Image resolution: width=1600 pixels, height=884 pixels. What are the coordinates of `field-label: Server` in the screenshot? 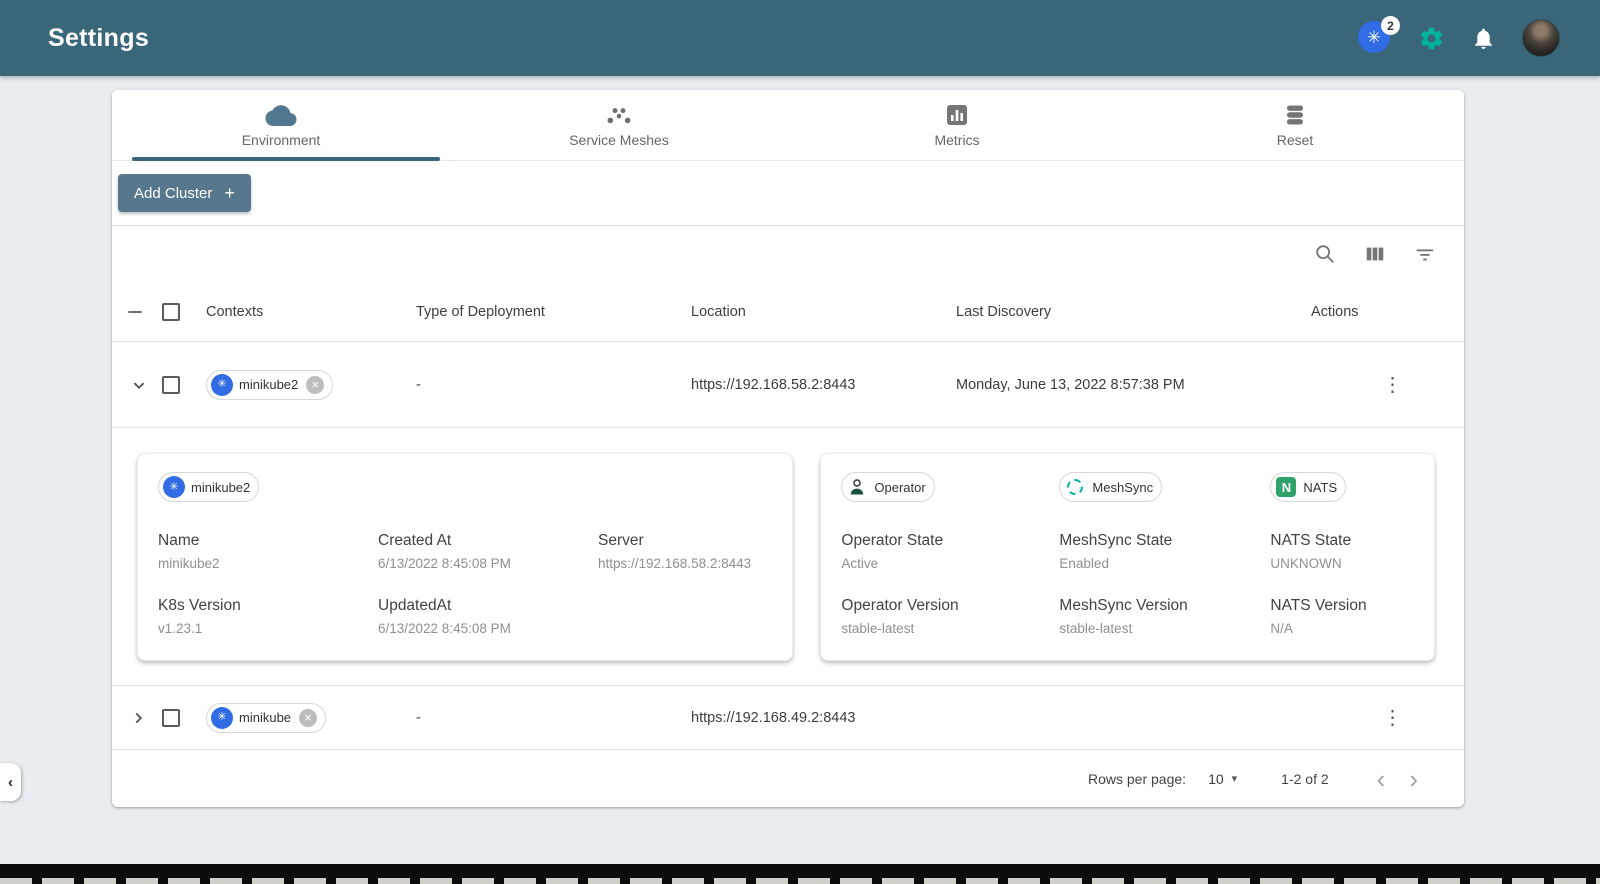 It's located at (621, 540).